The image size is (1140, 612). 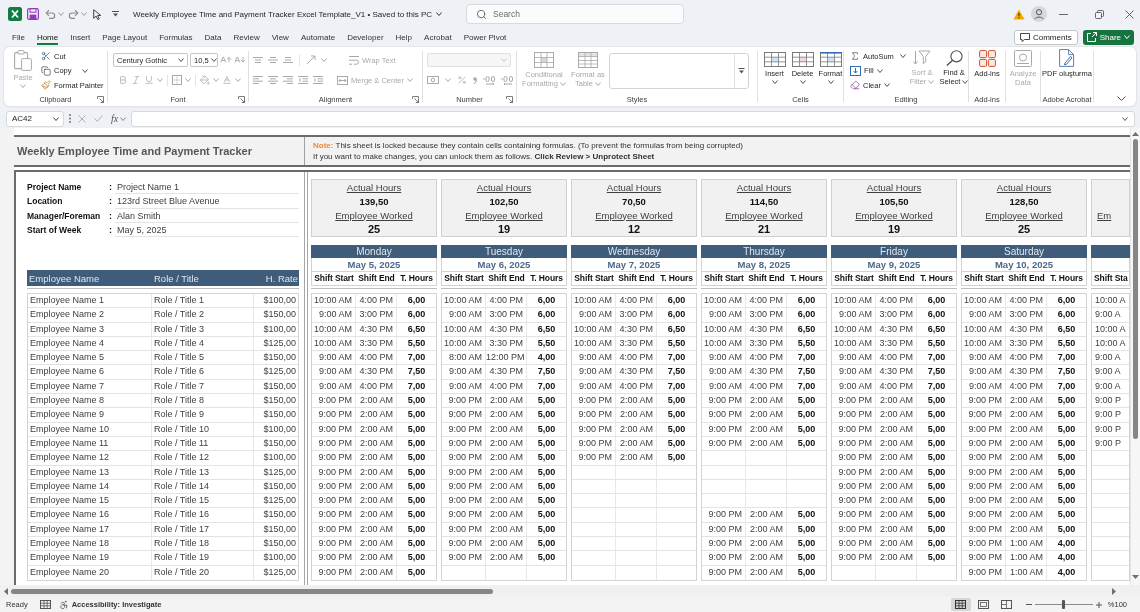 What do you see at coordinates (433, 80) in the screenshot?
I see `accounting-icon` at bounding box center [433, 80].